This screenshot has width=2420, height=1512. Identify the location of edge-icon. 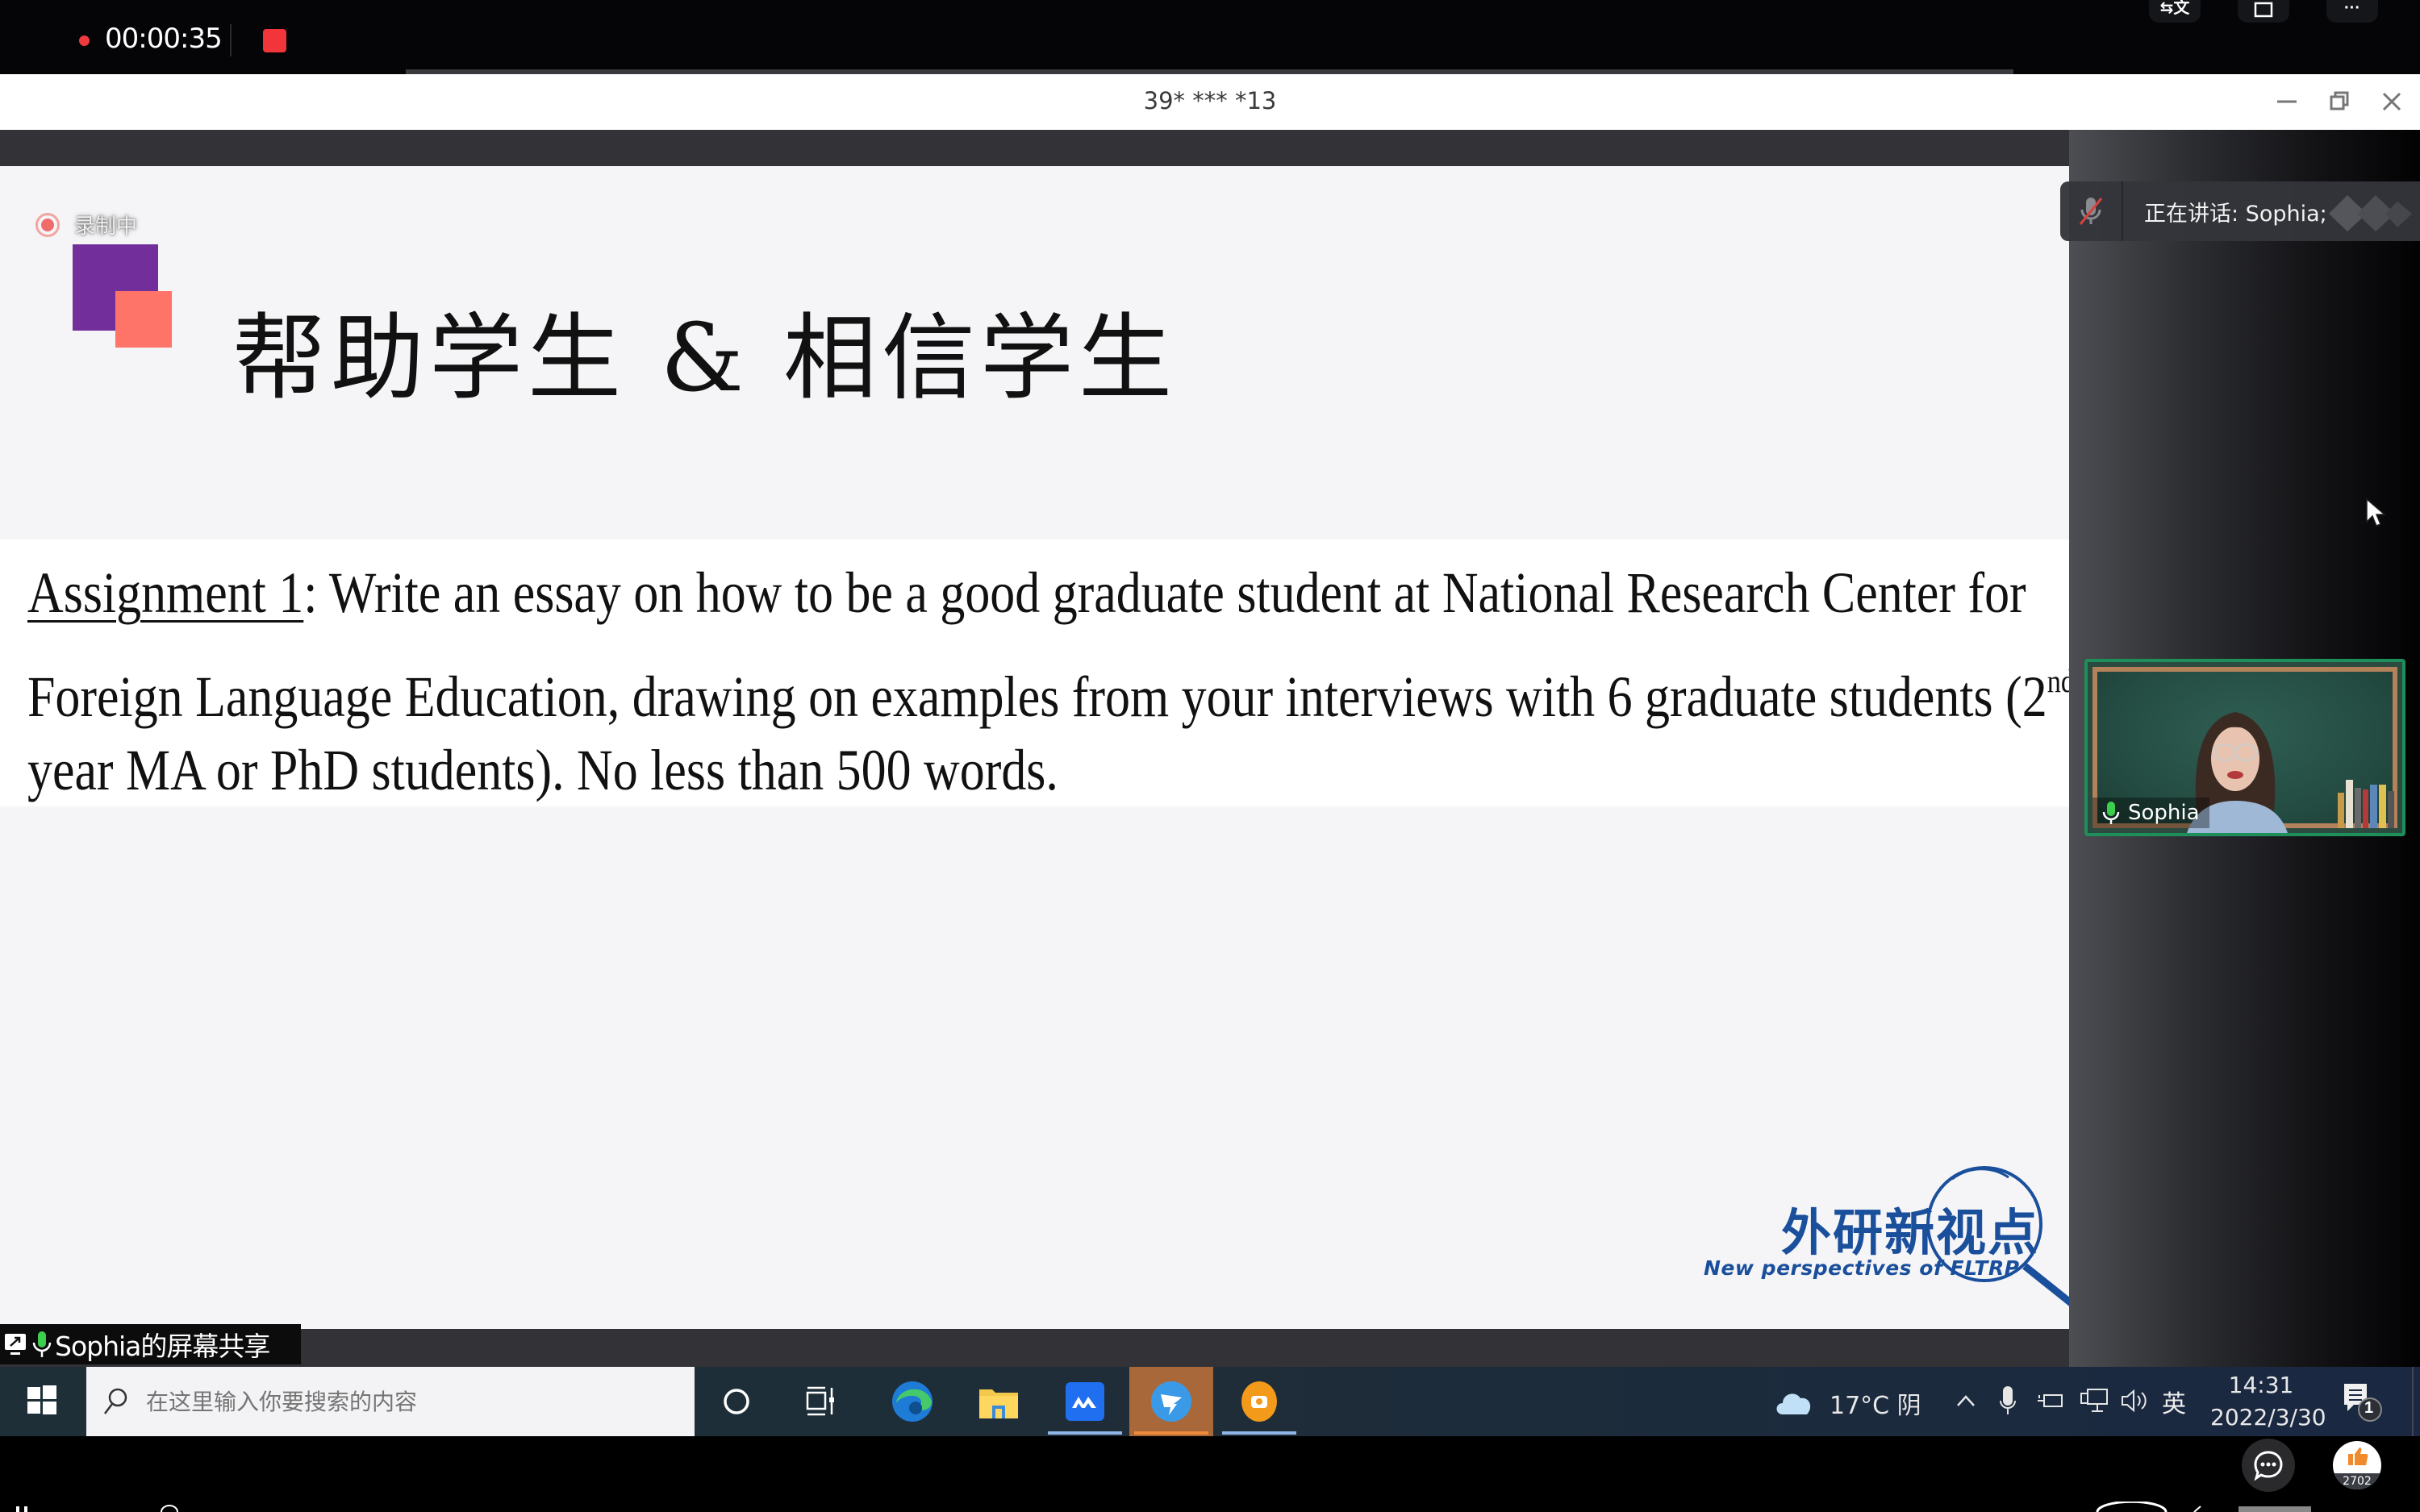
(913, 1401).